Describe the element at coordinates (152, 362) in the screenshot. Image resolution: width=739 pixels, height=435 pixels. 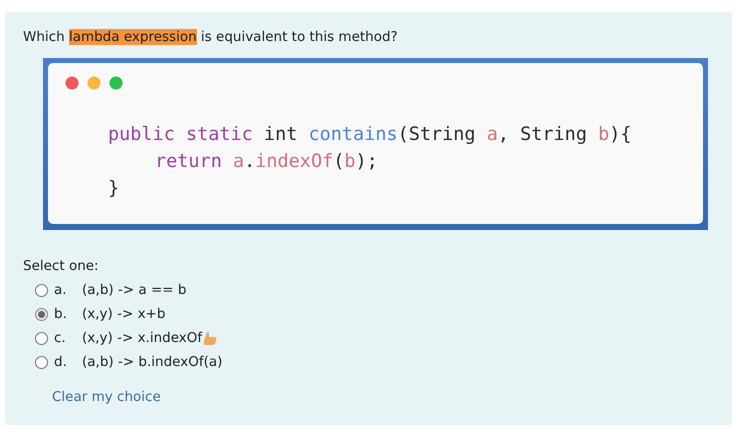
I see `option-text: (a,b) -> b.indexOf(a)` at that location.